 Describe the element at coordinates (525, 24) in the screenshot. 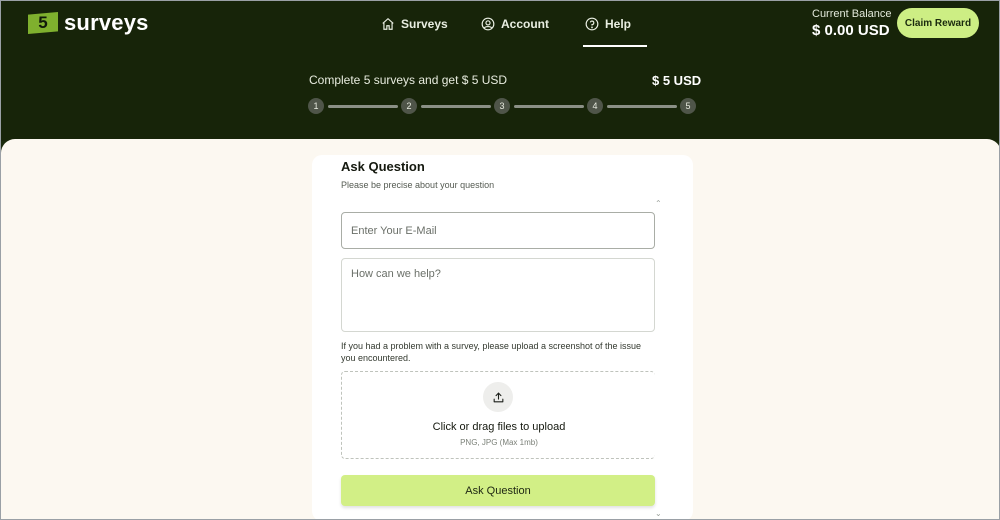

I see `nav-account-label: Account` at that location.